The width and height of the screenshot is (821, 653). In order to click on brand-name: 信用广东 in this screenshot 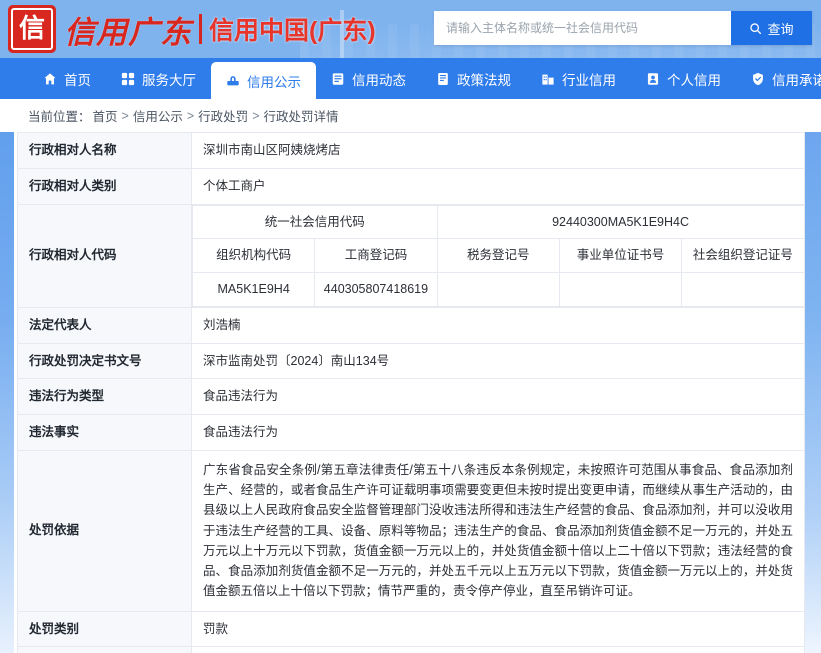, I will do `click(128, 32)`.